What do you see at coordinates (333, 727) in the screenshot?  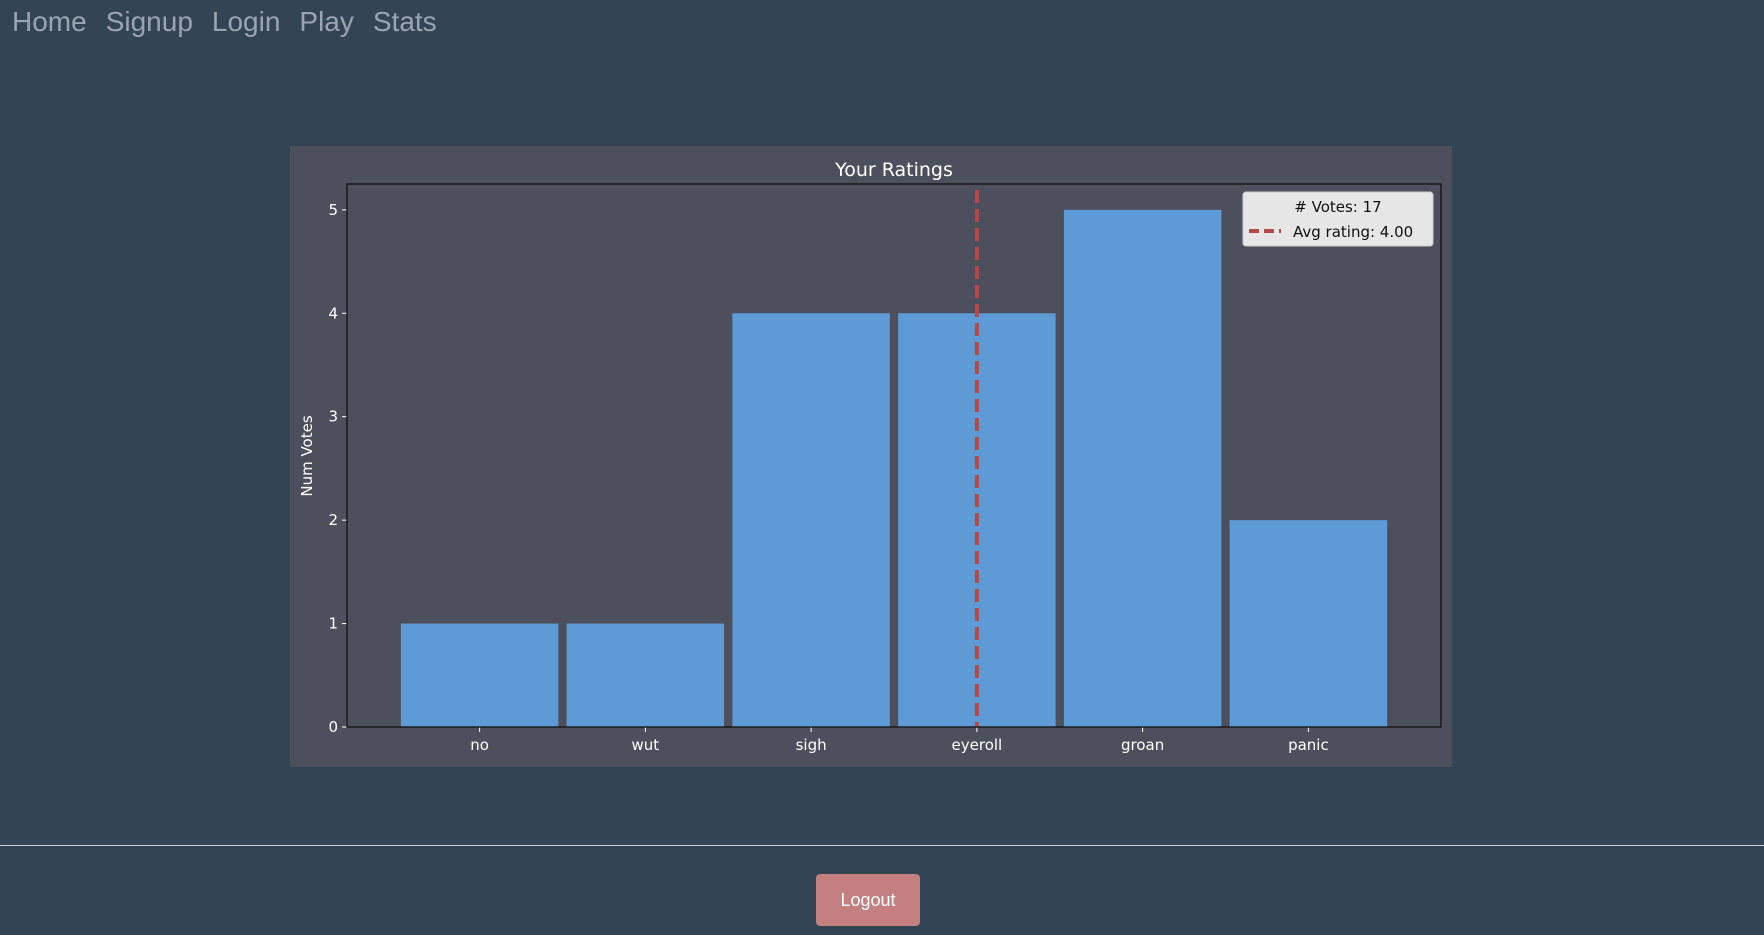 I see `y-tick-label-0: 0` at bounding box center [333, 727].